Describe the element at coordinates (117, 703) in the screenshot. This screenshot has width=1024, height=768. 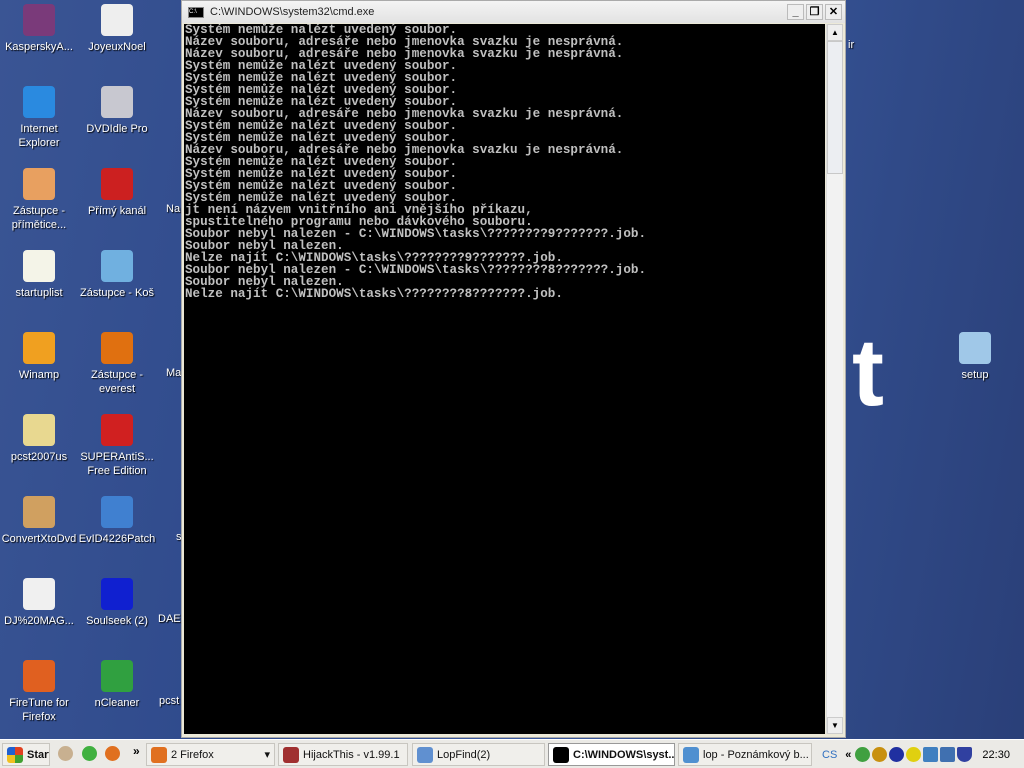
I see `desktop-icon-label: nCleaner` at that location.